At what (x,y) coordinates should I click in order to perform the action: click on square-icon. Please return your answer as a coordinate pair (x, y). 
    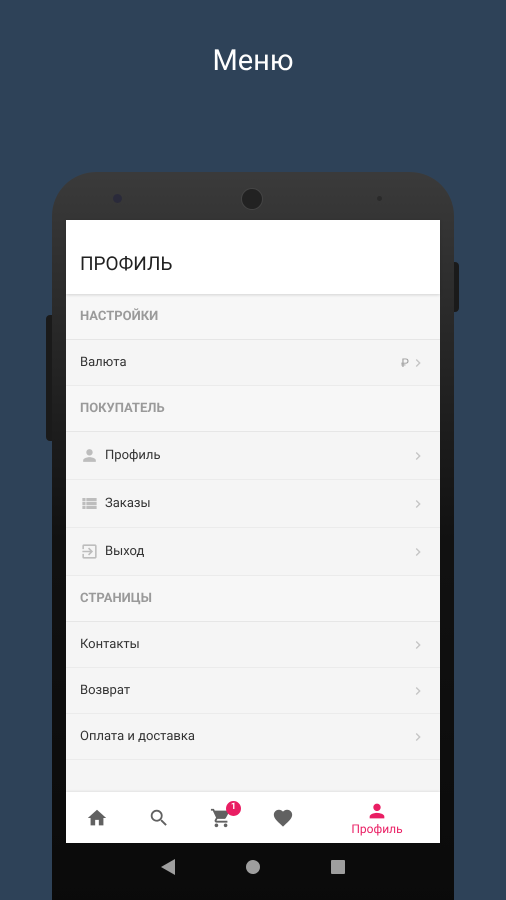
    Looking at the image, I should click on (337, 867).